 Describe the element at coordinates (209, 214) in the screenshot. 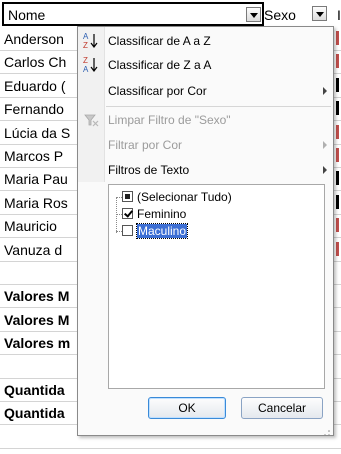

I see `tree-item-feminino: Feminino` at that location.